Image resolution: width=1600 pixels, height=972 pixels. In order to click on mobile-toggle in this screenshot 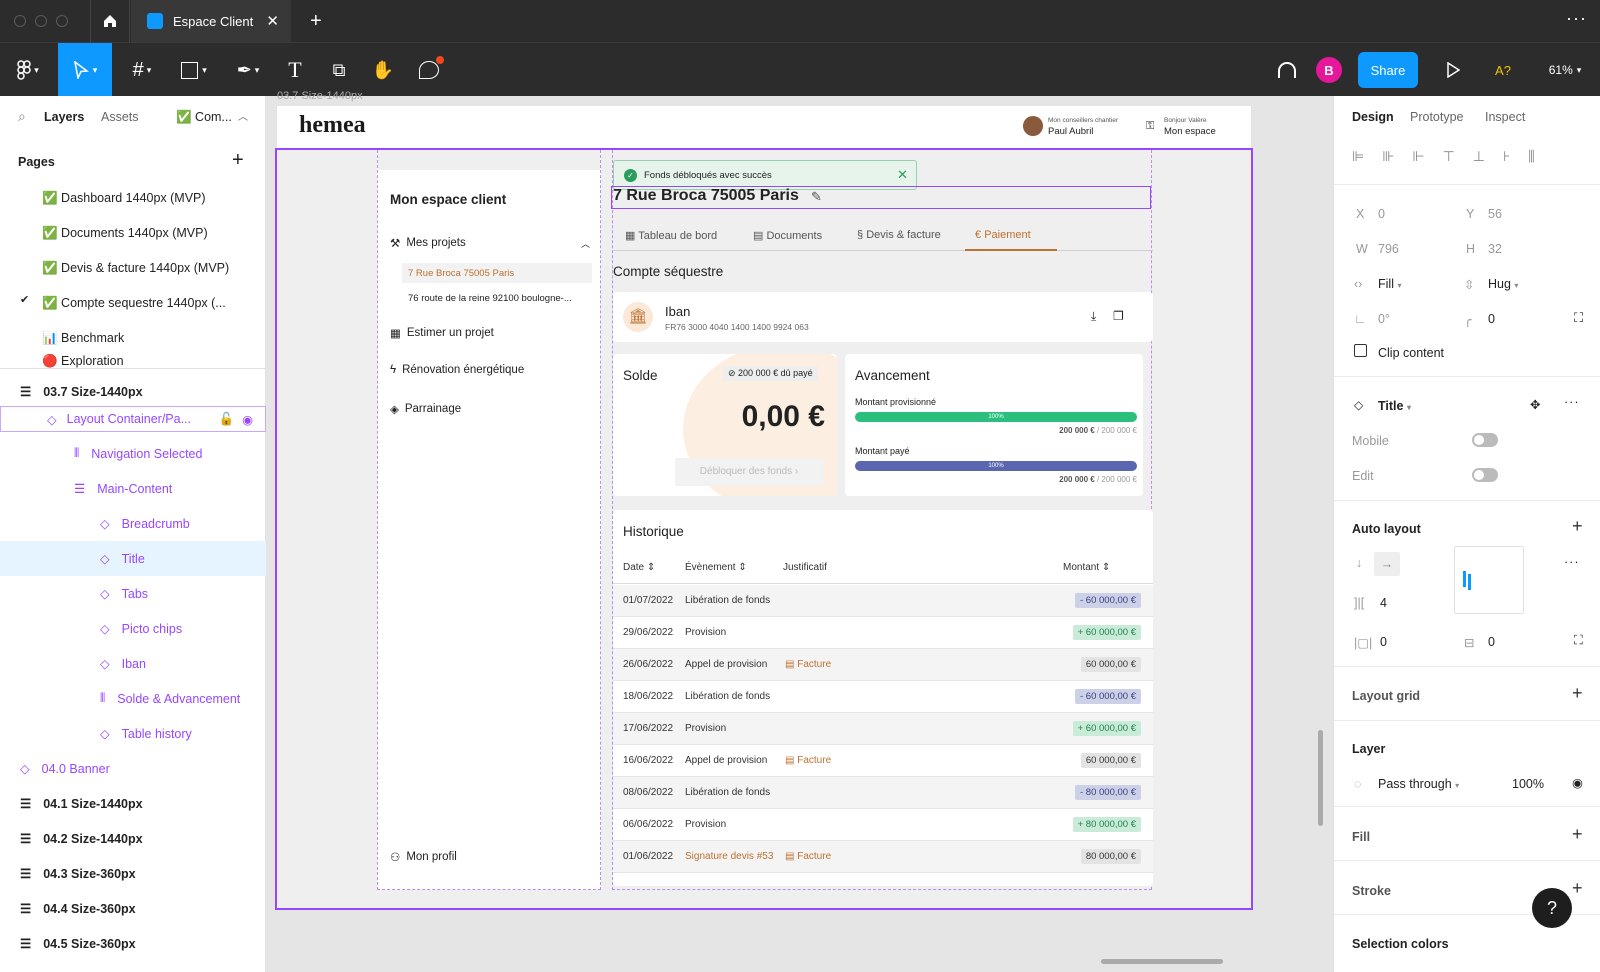, I will do `click(1485, 440)`.